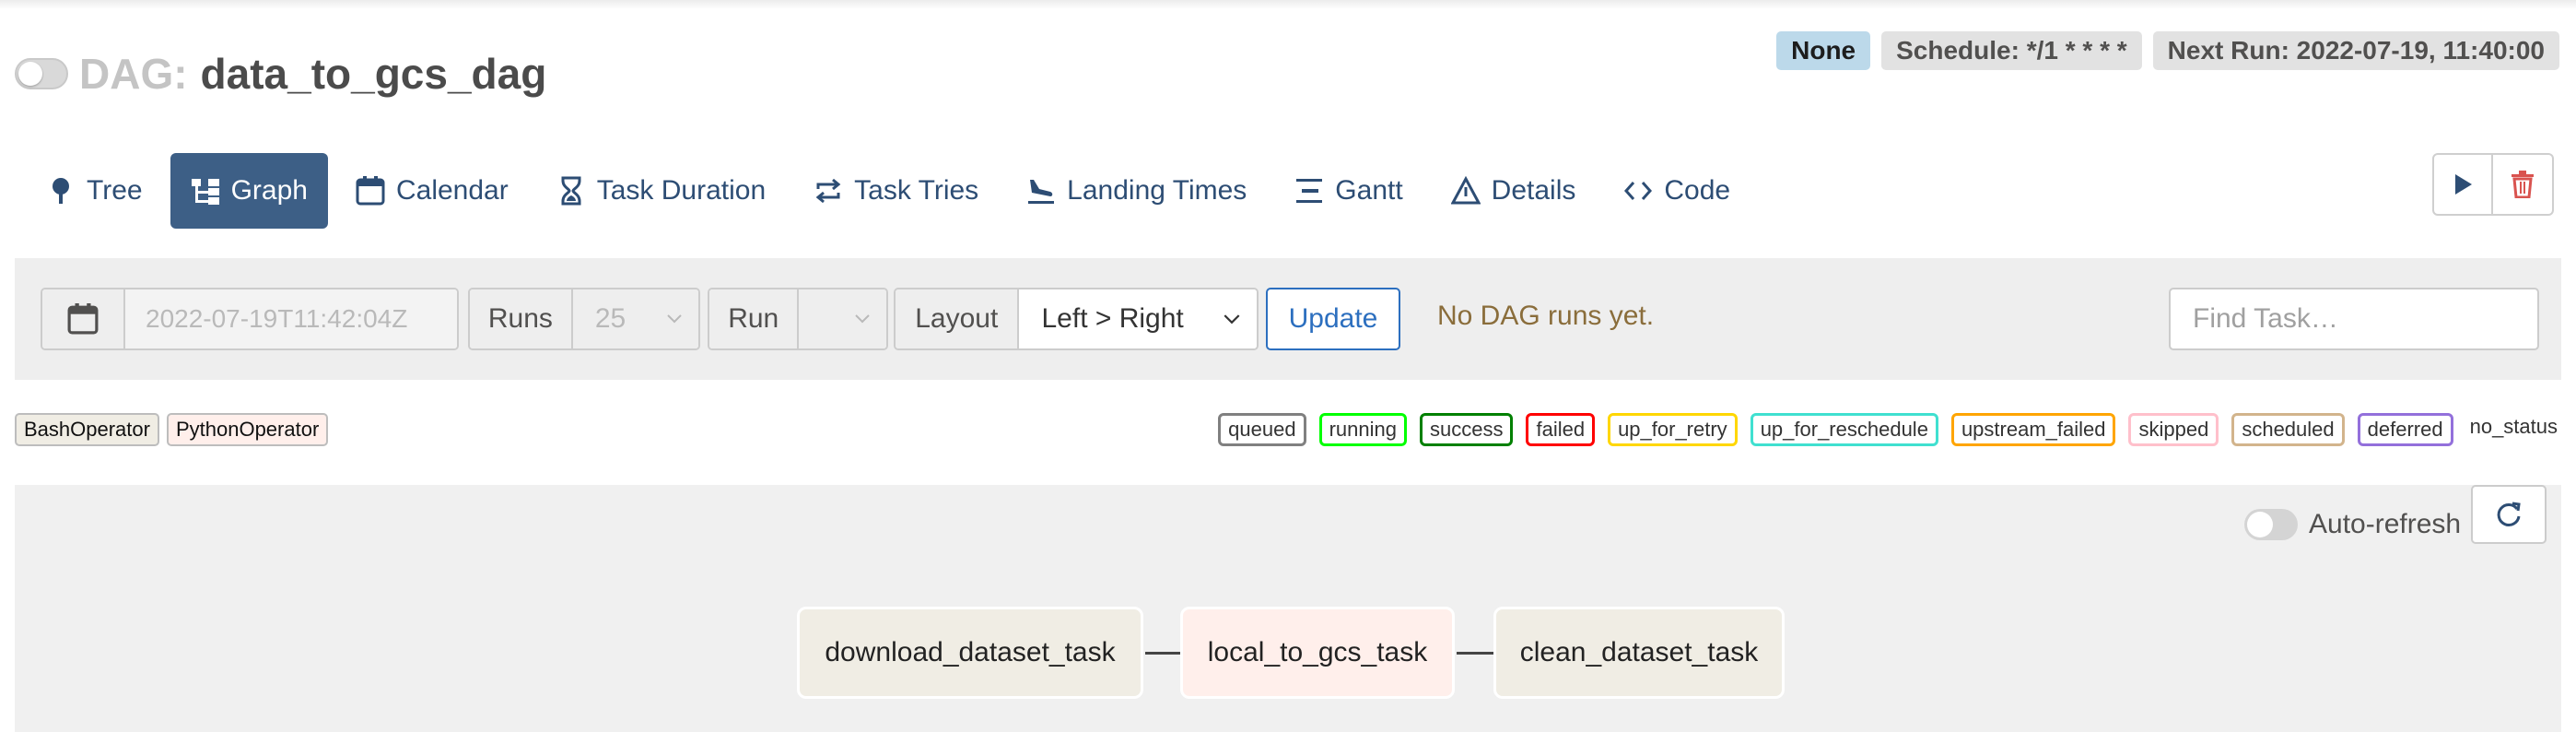 Image resolution: width=2576 pixels, height=732 pixels. Describe the element at coordinates (133, 74) in the screenshot. I see `dag-label: DAG:` at that location.